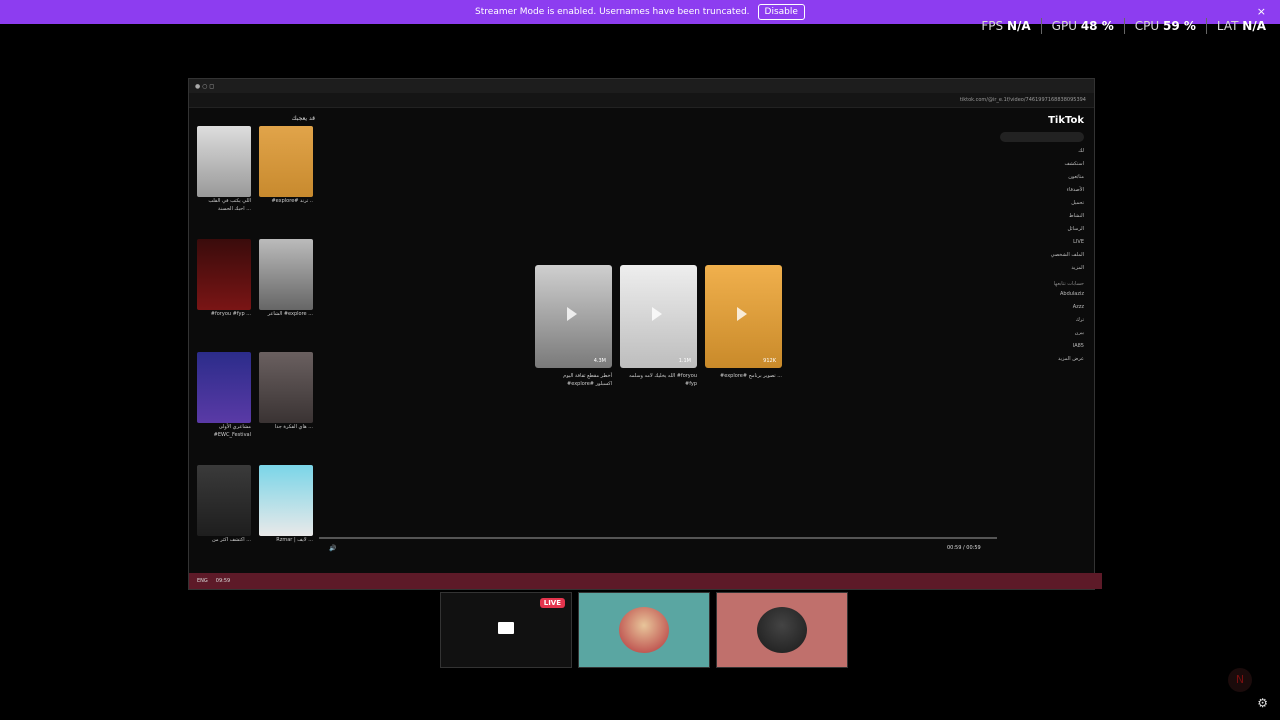  I want to click on video-caption: أخطر مقطع ثقافة اليوم #explore# اكسبلور, so click(587, 380).